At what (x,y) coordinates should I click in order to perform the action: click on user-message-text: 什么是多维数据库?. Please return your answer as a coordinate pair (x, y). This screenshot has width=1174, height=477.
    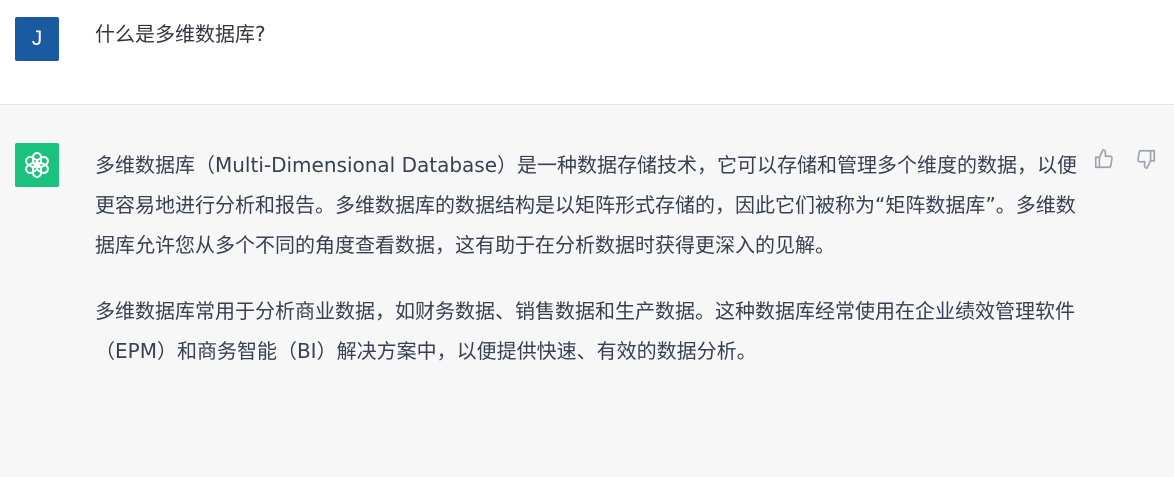
    Looking at the image, I should click on (180, 34).